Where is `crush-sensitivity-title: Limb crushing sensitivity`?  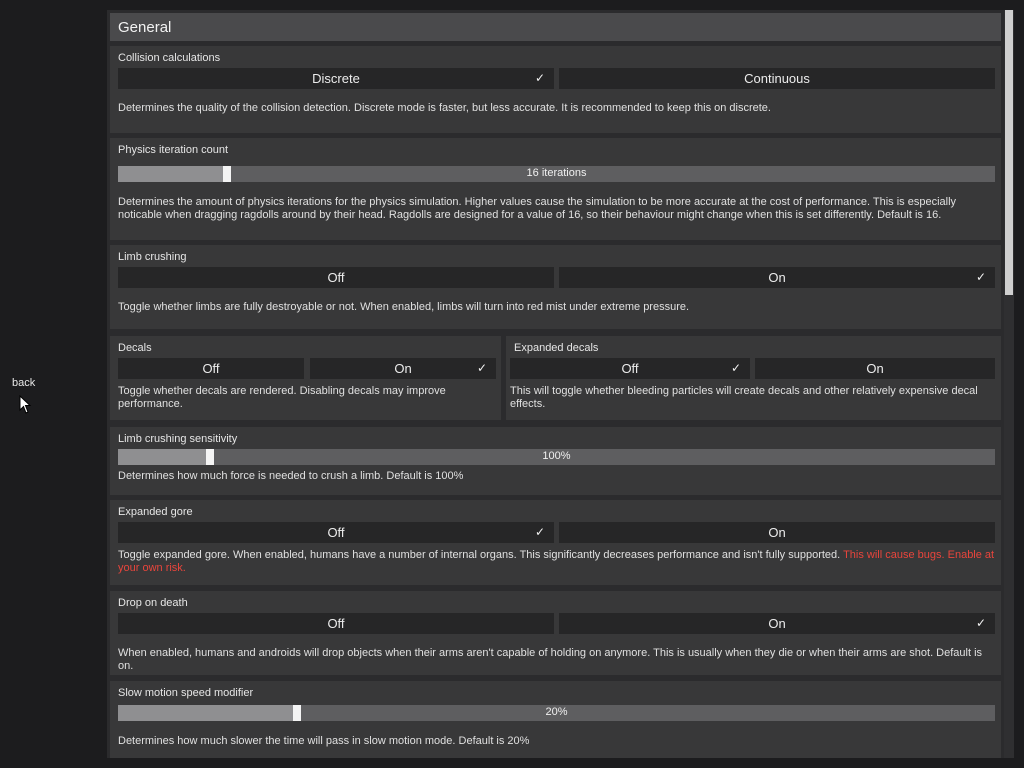
crush-sensitivity-title: Limb crushing sensitivity is located at coordinates (178, 439).